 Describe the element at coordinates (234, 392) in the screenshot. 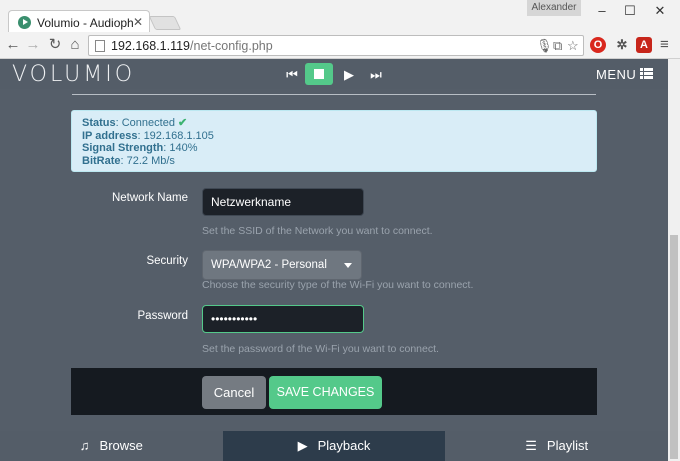

I see `cancel-button: Cancel` at that location.